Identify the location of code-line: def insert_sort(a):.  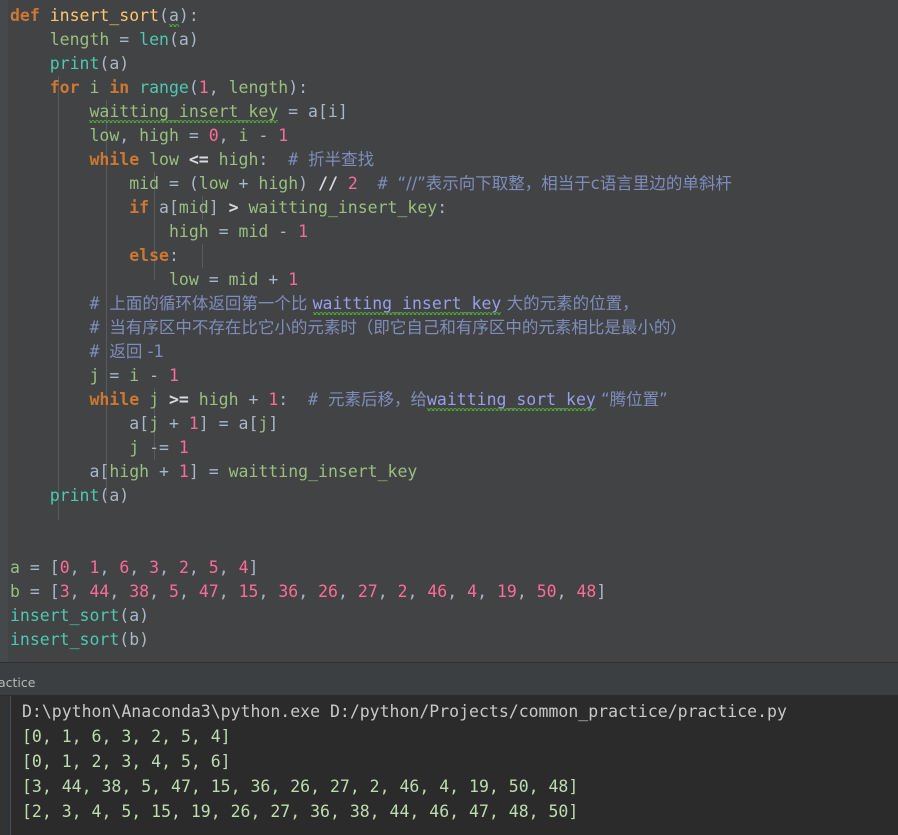
(449, 16).